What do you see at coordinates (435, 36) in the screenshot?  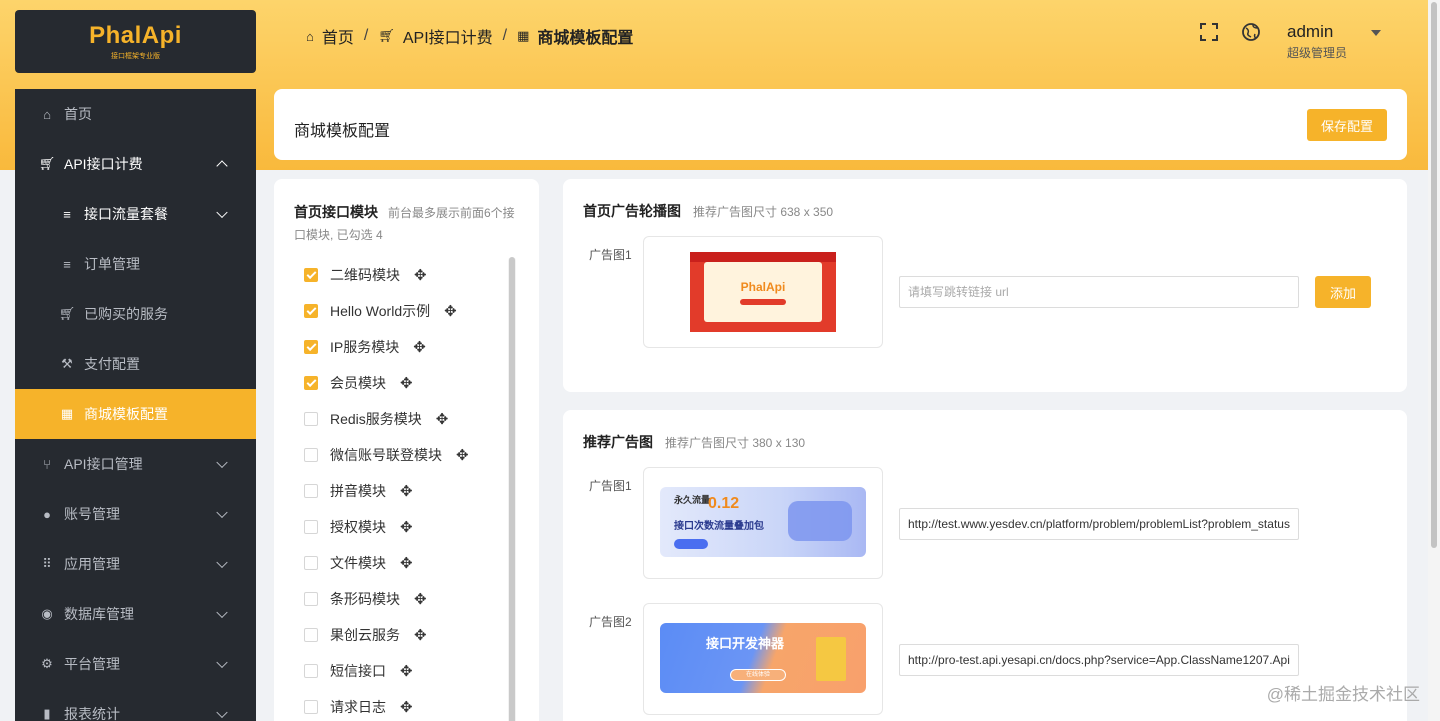 I see `breadcrumb-api-billing: 🛒︎ API接口计费` at bounding box center [435, 36].